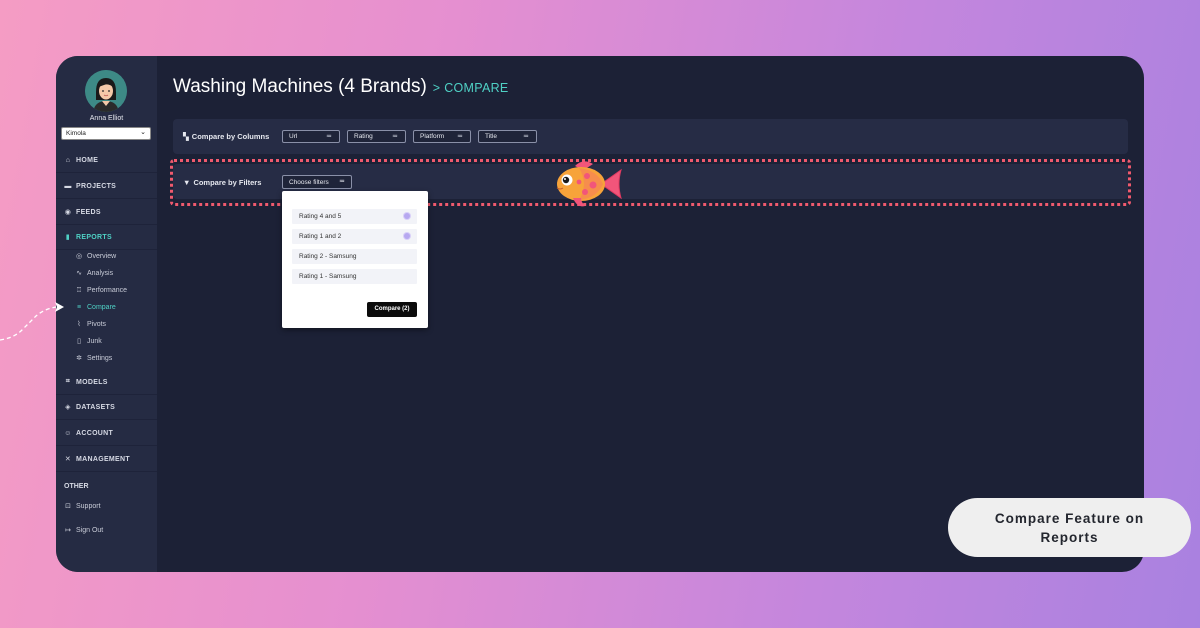 The height and width of the screenshot is (628, 1200). What do you see at coordinates (79, 324) in the screenshot?
I see `line-chart-icon: ⌇` at bounding box center [79, 324].